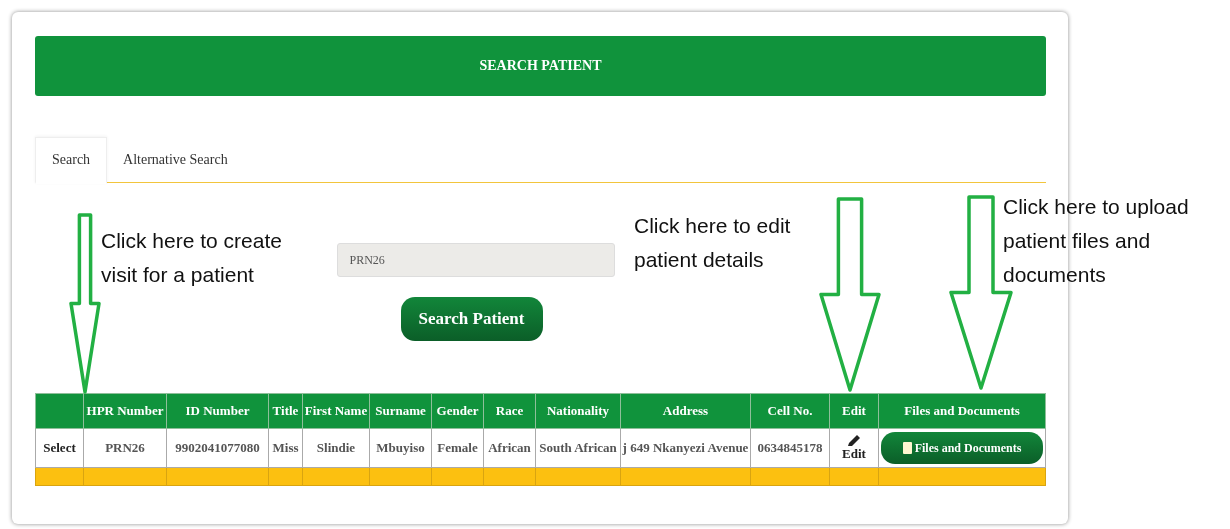 The height and width of the screenshot is (529, 1230). I want to click on column-header: Gender, so click(457, 411).